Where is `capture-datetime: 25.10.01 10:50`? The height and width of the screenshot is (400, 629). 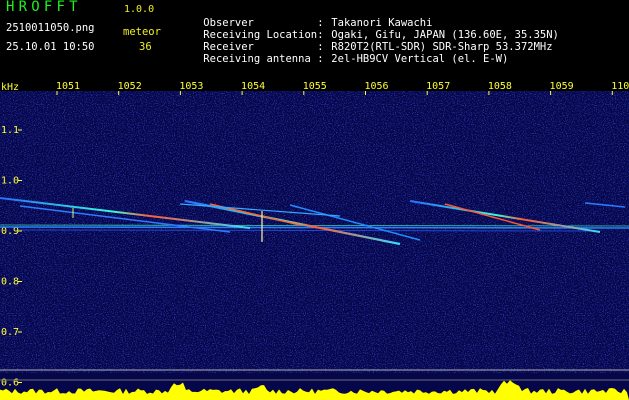 capture-datetime: 25.10.01 10:50 is located at coordinates (50, 47).